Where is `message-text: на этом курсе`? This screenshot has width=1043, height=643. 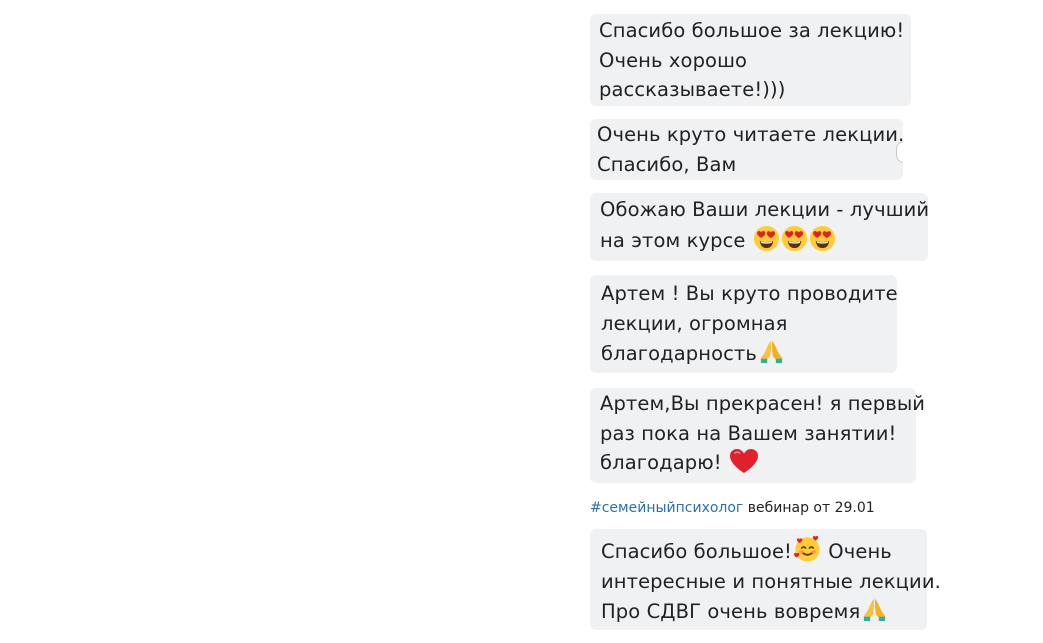 message-text: на этом курсе is located at coordinates (673, 240).